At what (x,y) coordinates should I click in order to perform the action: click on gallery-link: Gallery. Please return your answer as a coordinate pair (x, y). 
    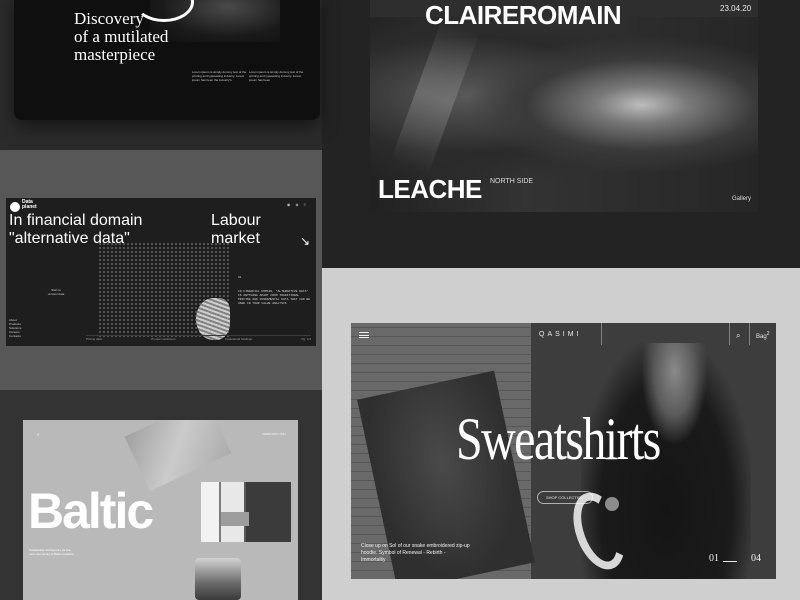
    Looking at the image, I should click on (741, 199).